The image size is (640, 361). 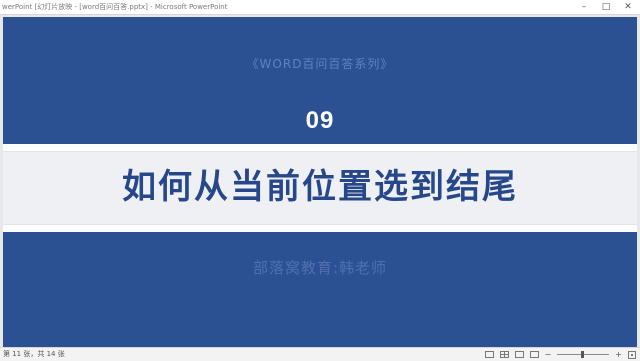 I want to click on zoom-out-button: −, so click(x=548, y=354).